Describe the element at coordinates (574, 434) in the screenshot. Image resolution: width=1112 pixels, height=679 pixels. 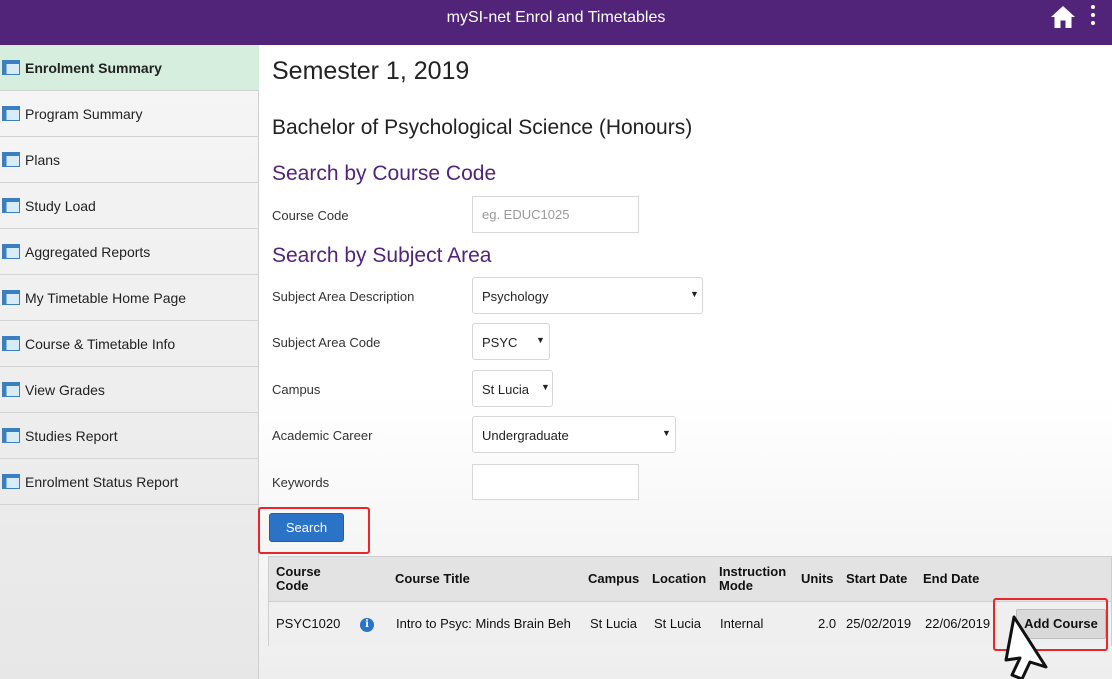
I see `academic-career-select: Undergraduate ▼` at that location.